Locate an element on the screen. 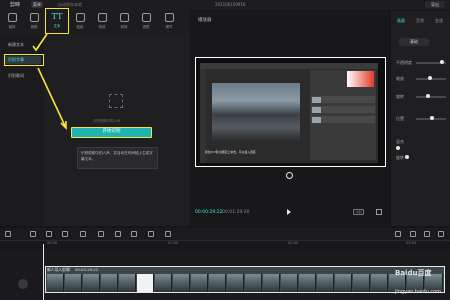  link-icon is located at coordinates (413, 234).